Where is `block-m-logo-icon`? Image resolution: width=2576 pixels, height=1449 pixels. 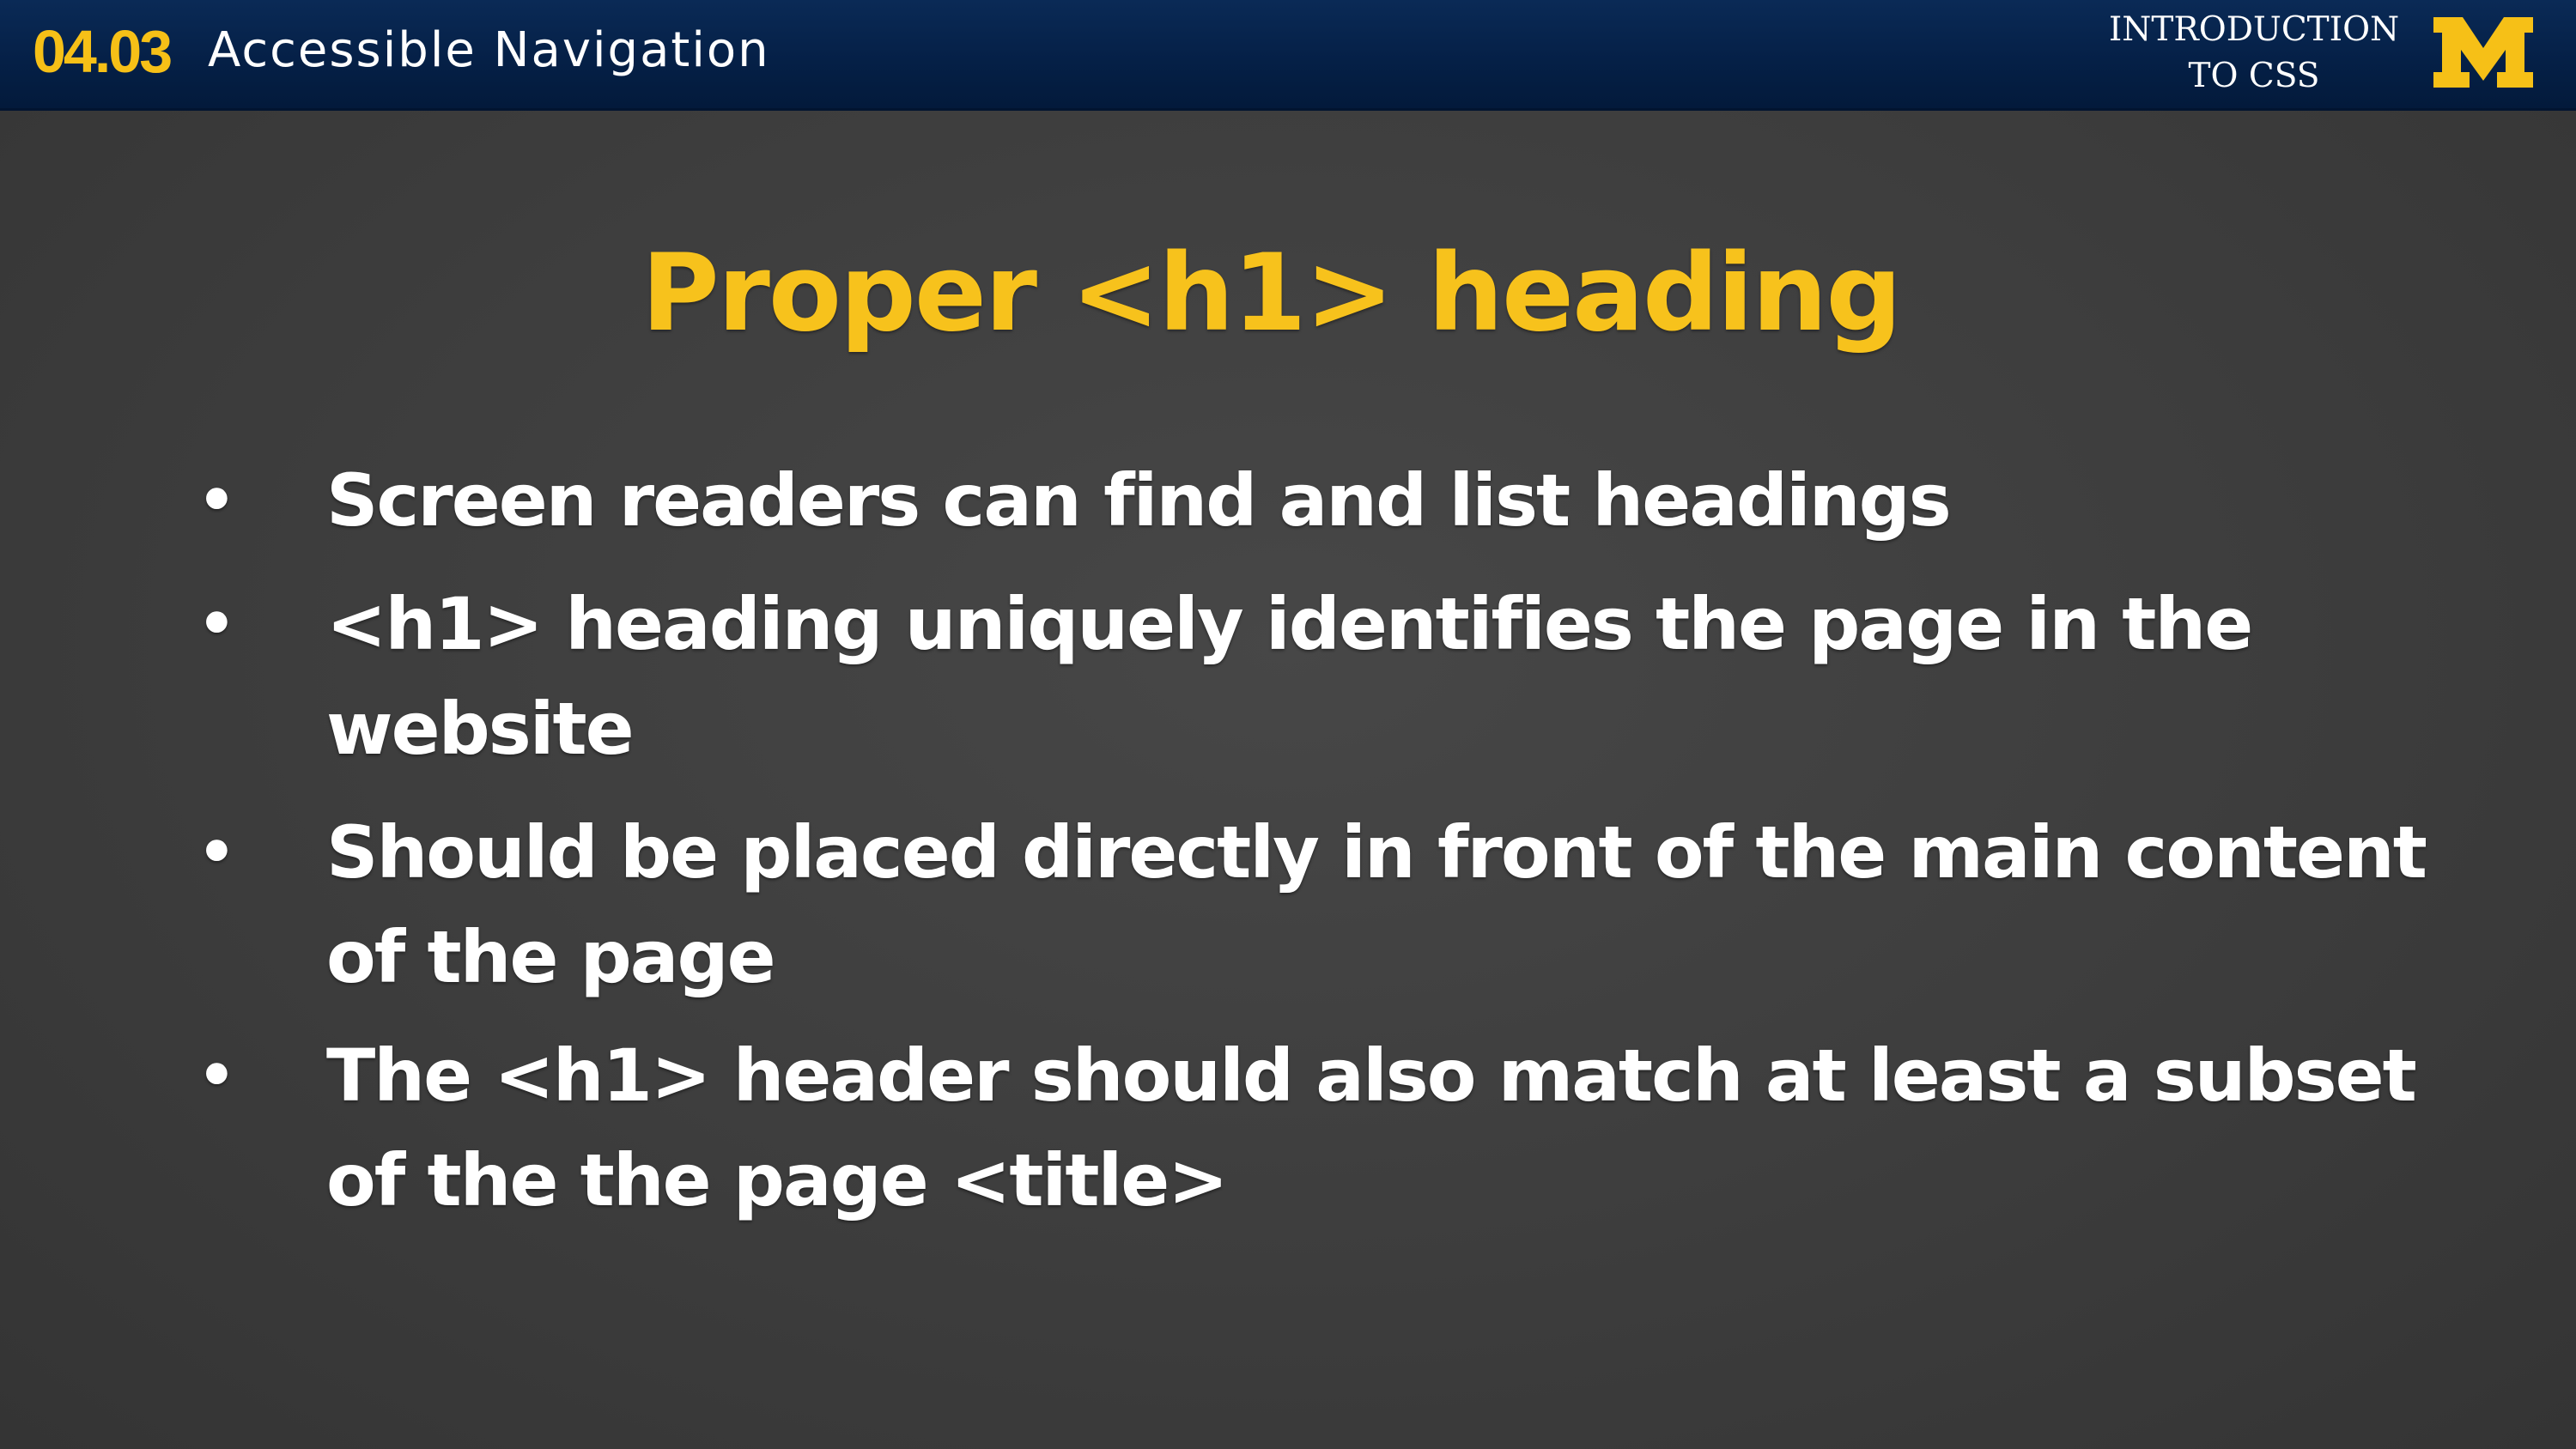
block-m-logo-icon is located at coordinates (2483, 52).